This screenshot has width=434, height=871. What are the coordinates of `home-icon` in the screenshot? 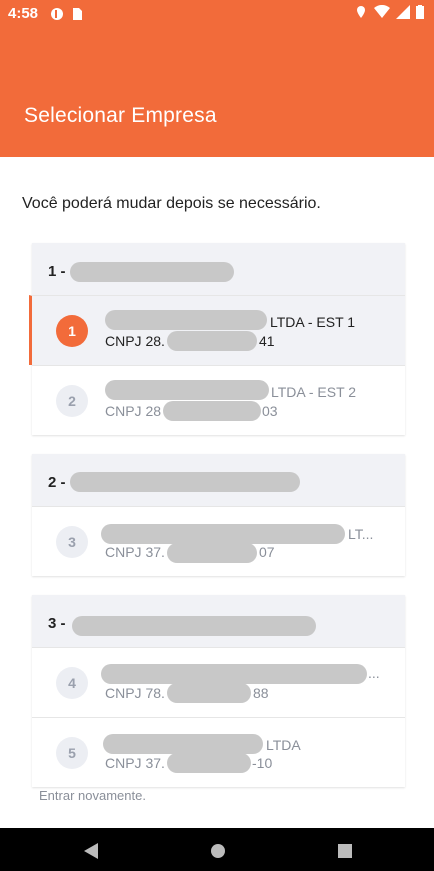 It's located at (218, 851).